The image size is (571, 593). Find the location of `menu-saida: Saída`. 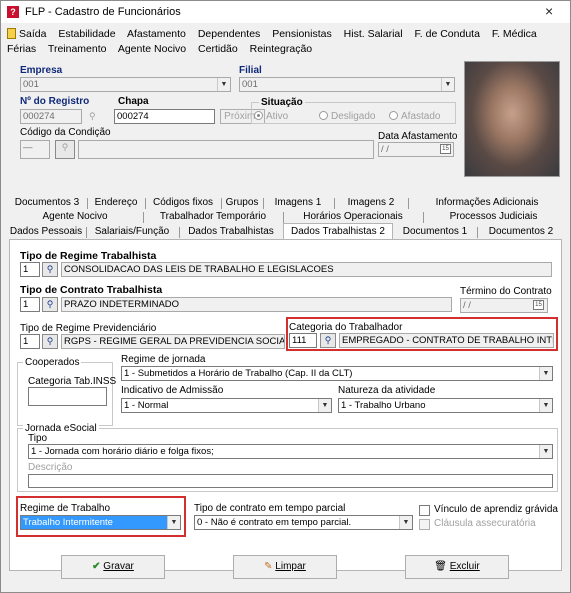

menu-saida: Saída is located at coordinates (26, 34).